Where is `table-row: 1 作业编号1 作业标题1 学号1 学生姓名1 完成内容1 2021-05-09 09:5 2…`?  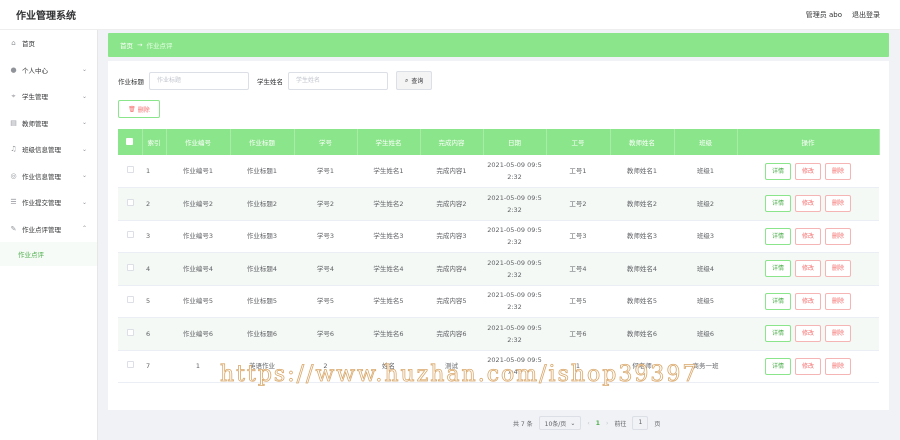
table-row: 1 作业编号1 作业标题1 学号1 学生姓名1 完成内容1 2021-05-09 09:5 2… is located at coordinates (498, 171).